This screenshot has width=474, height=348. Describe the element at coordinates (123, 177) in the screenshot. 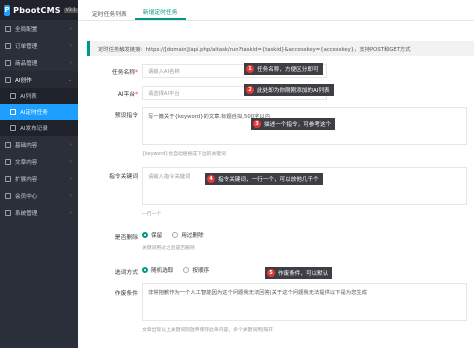

I see `prompt-keywords-label: 指令关键词` at that location.